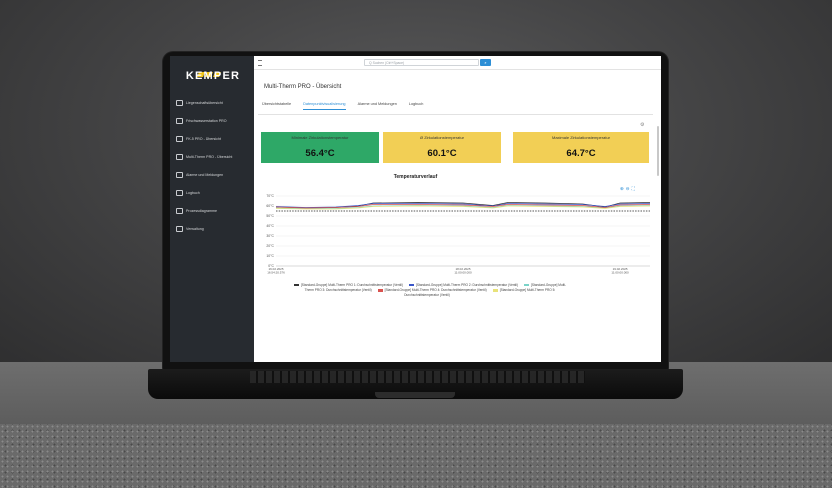 Image resolution: width=832 pixels, height=488 pixels. I want to click on diagram-icon, so click(179, 211).